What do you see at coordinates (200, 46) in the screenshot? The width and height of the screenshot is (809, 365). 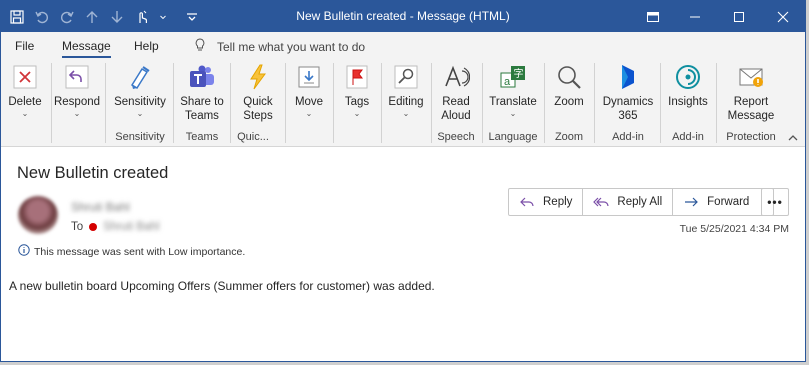 I see `lightbulb-icon` at bounding box center [200, 46].